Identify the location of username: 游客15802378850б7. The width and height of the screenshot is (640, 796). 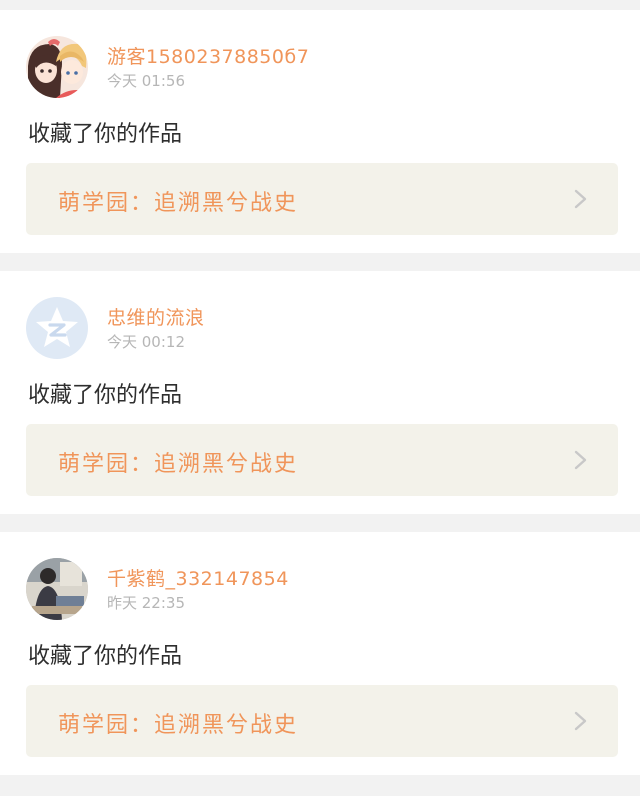
(208, 55).